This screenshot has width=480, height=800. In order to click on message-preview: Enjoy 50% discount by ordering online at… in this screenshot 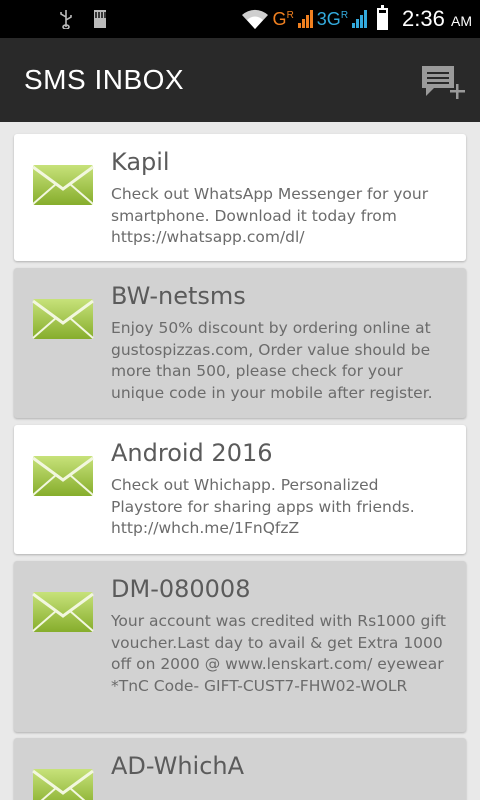, I will do `click(272, 360)`.